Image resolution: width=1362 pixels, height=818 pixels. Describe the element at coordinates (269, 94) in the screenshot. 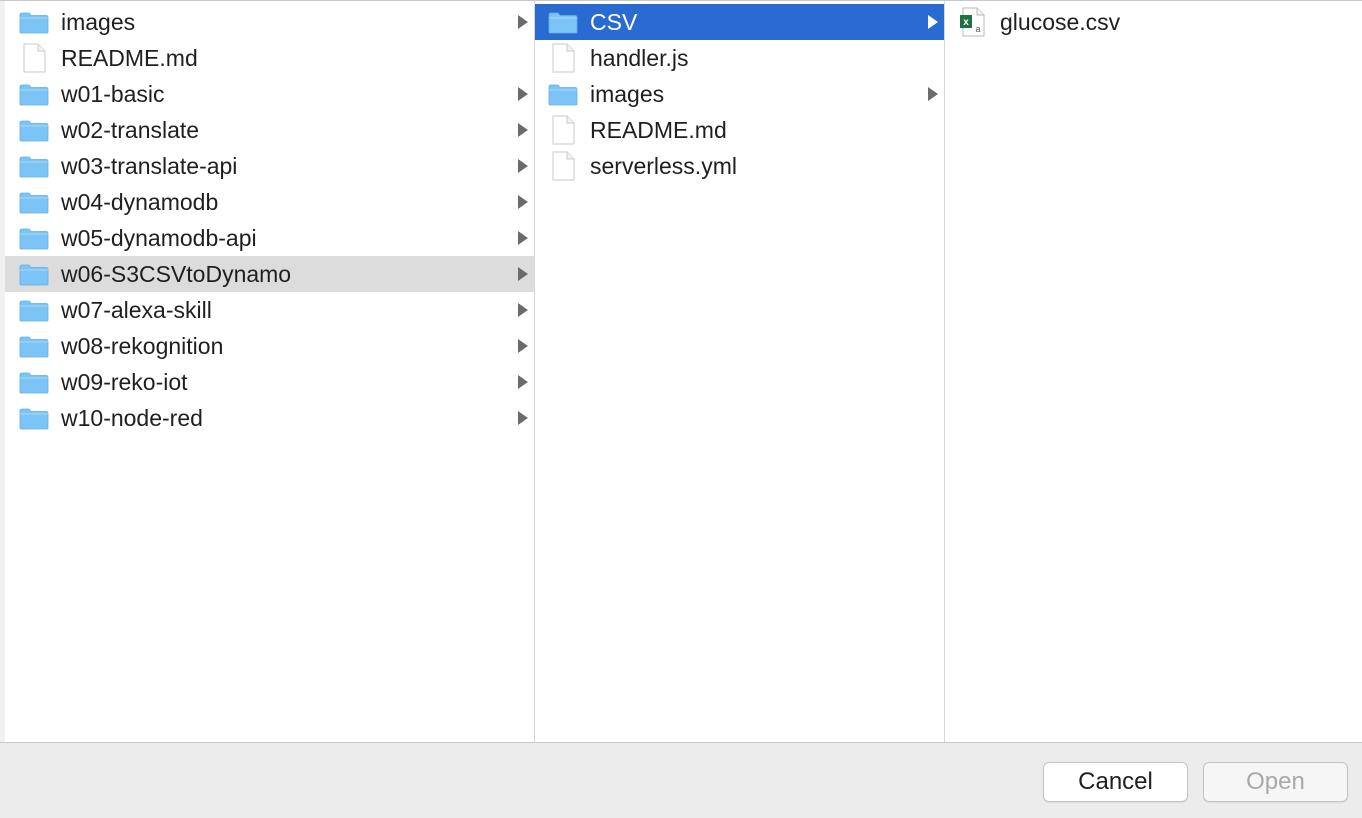

I see `folder-item: w01-basic` at that location.